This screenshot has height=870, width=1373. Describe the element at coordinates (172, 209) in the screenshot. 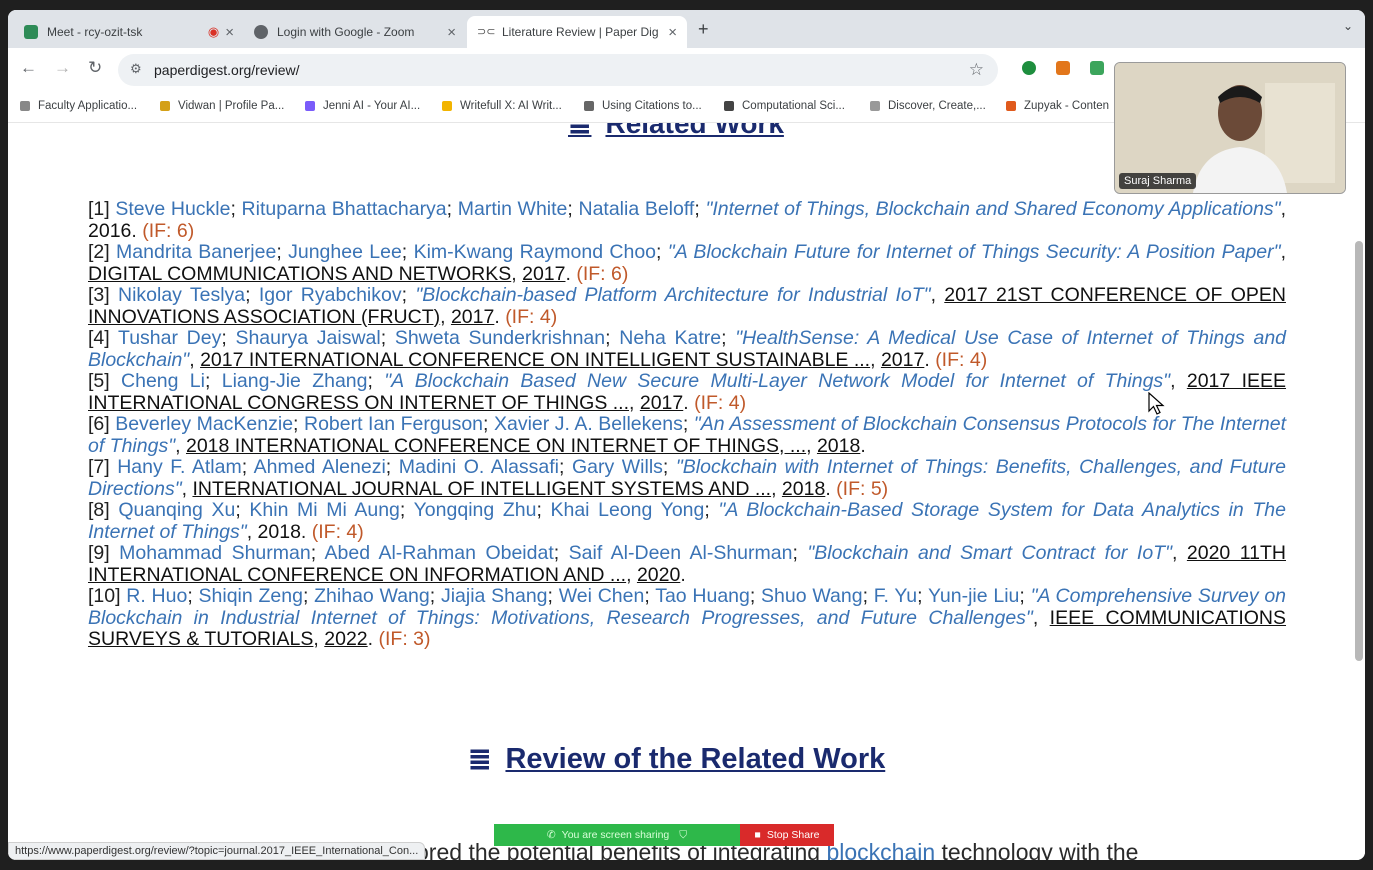

I see `author-link: Steve Huckle` at that location.